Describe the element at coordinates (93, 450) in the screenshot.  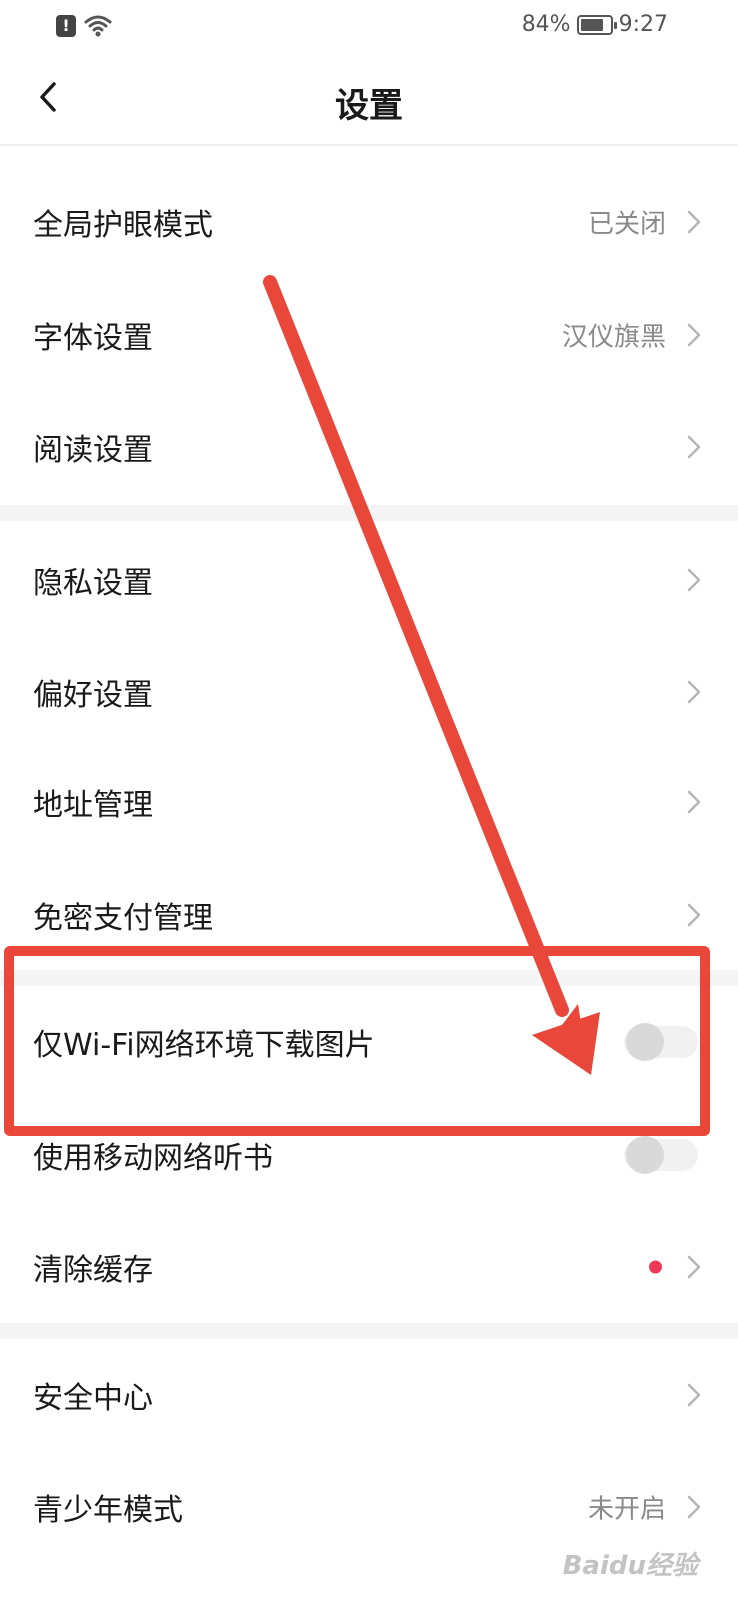
I see `row-label: 阅读设置` at that location.